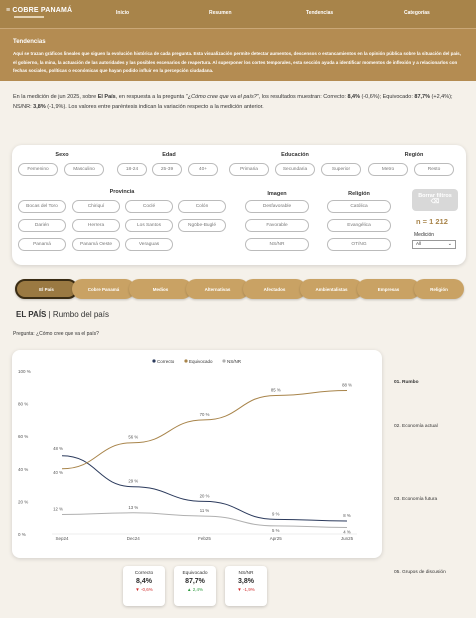 This screenshot has height=618, width=476. I want to click on filter-provincia-colon: Colón, so click(202, 206).